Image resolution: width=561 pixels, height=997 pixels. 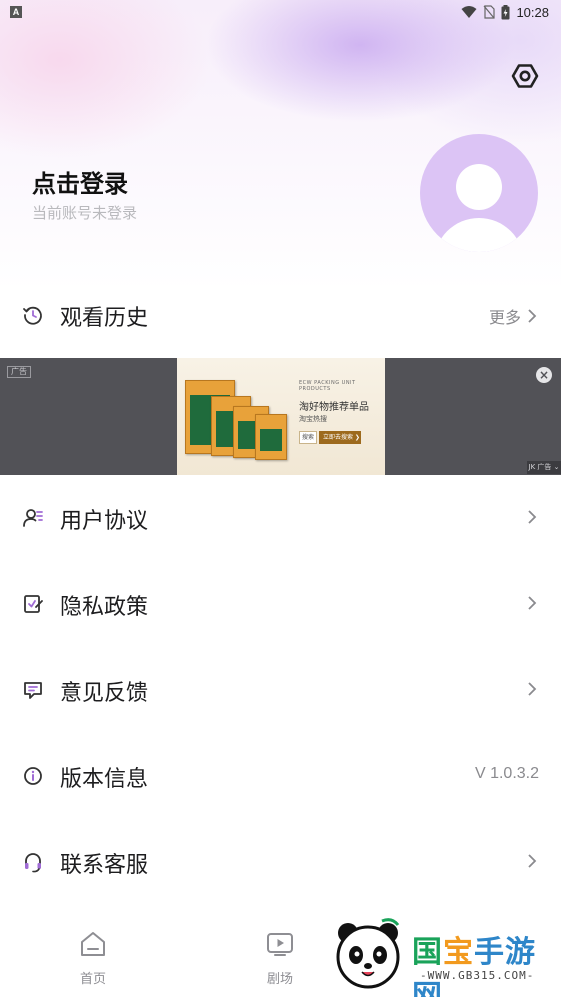 What do you see at coordinates (32, 315) in the screenshot?
I see `history-clock-icon` at bounding box center [32, 315].